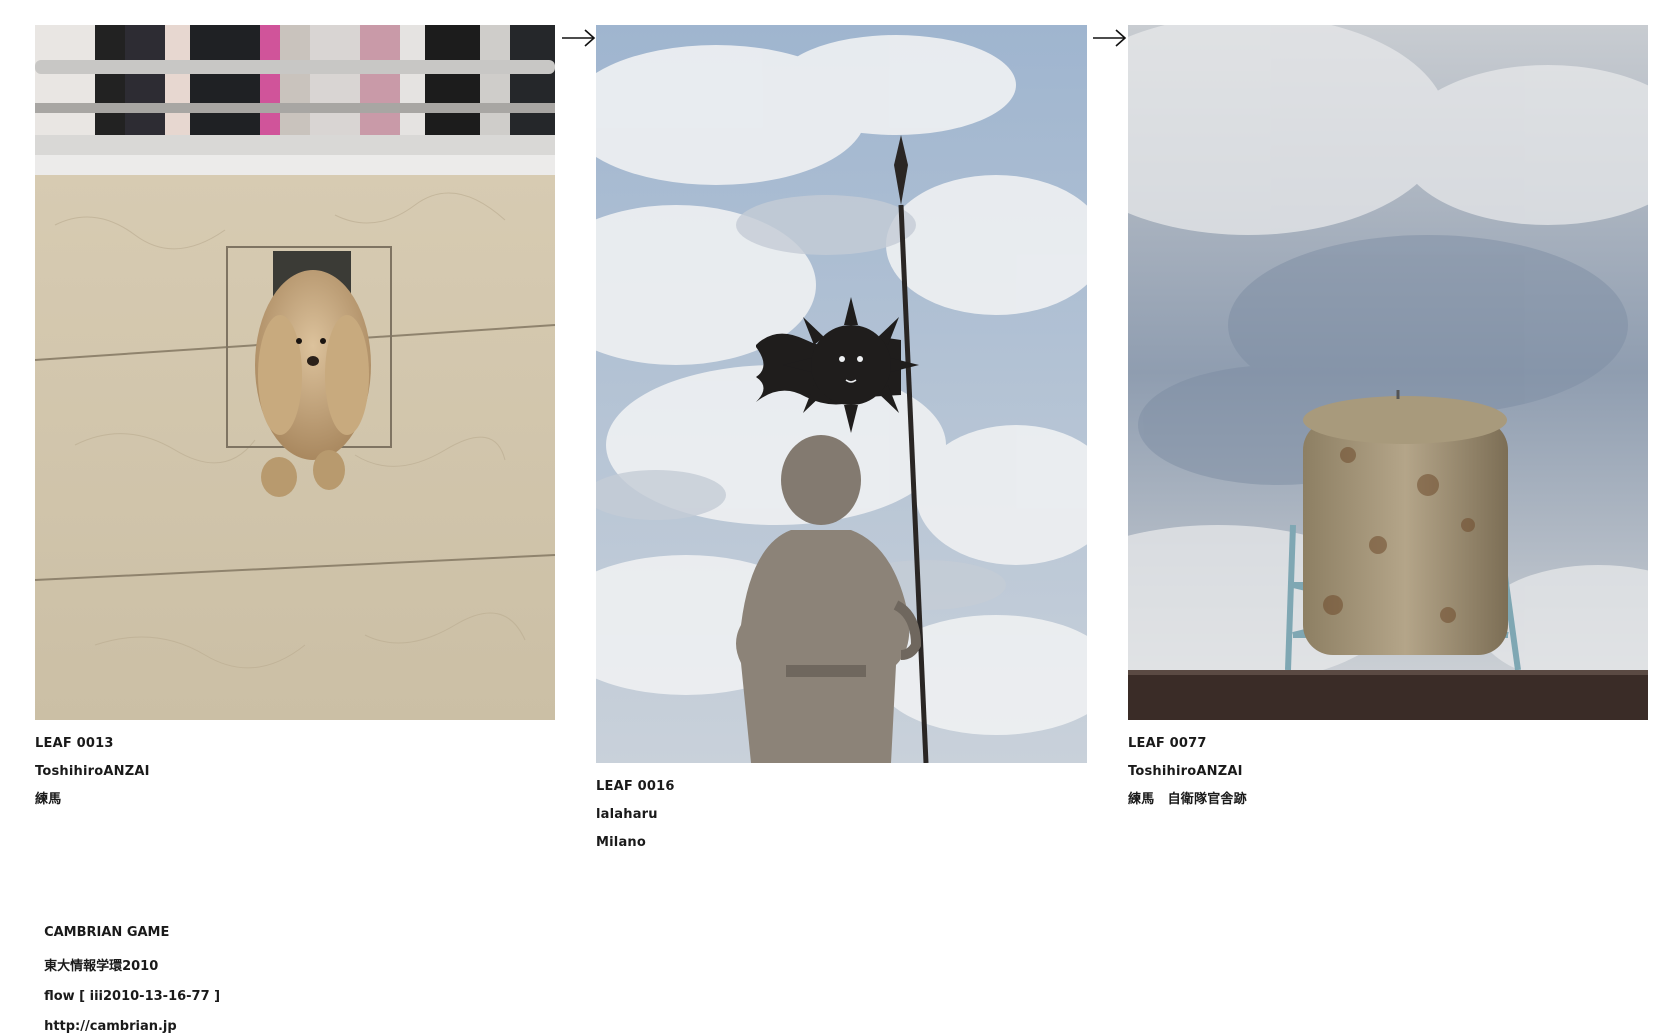 Image resolution: width=1679 pixels, height=1034 pixels. What do you see at coordinates (295, 772) in the screenshot?
I see `leaf-caption: LEAF 0013 ToshihiroANZAI 練馬` at bounding box center [295, 772].